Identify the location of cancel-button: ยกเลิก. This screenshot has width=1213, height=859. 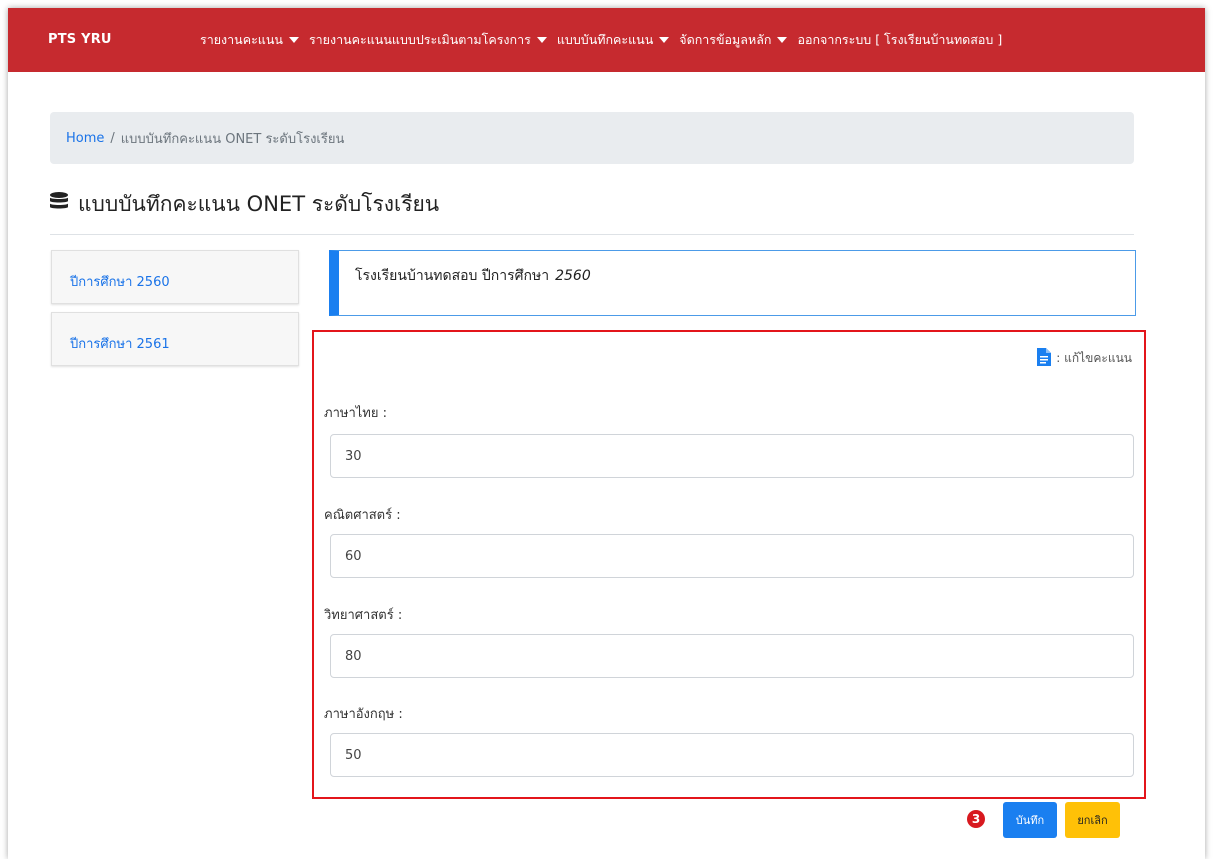
(1092, 820).